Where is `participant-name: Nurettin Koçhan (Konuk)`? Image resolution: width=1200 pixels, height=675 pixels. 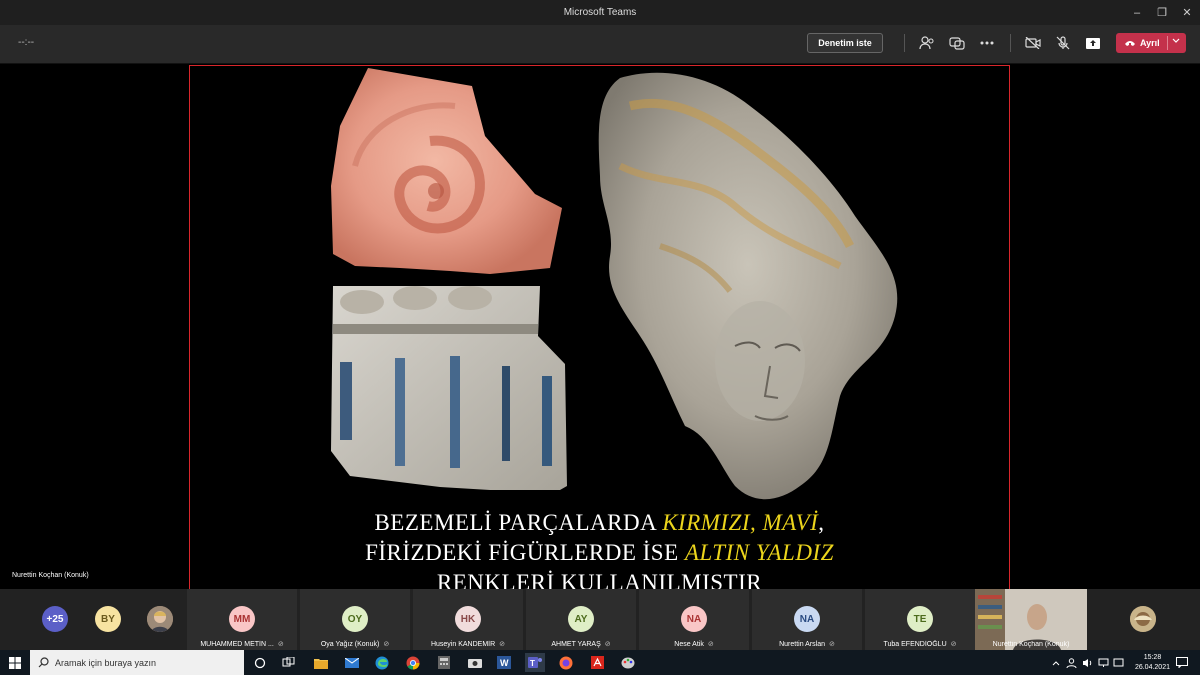
participant-name: Nurettin Koçhan (Konuk) is located at coordinates (1031, 644).